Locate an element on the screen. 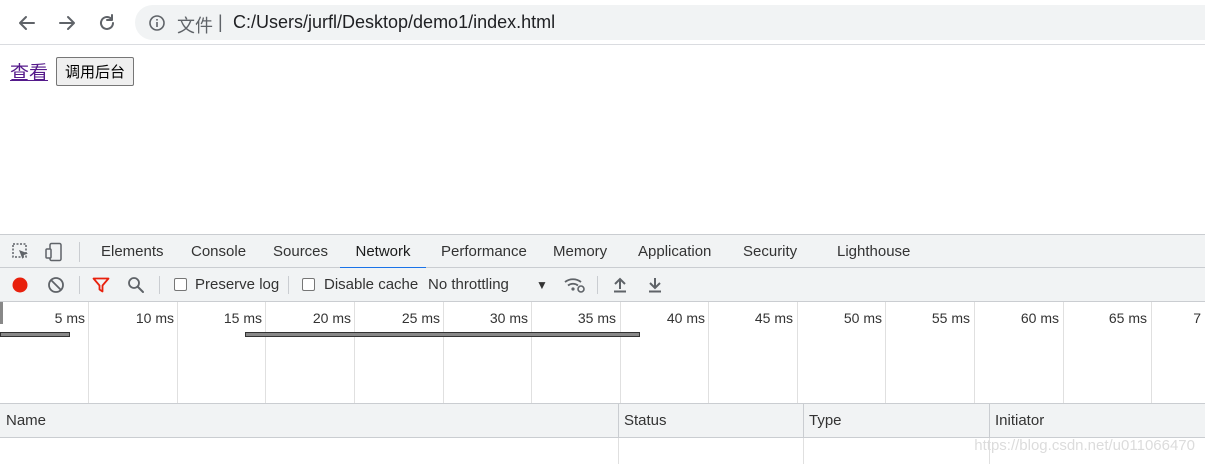 This screenshot has height=464, width=1205. tick-label: 15 ms is located at coordinates (242, 318).